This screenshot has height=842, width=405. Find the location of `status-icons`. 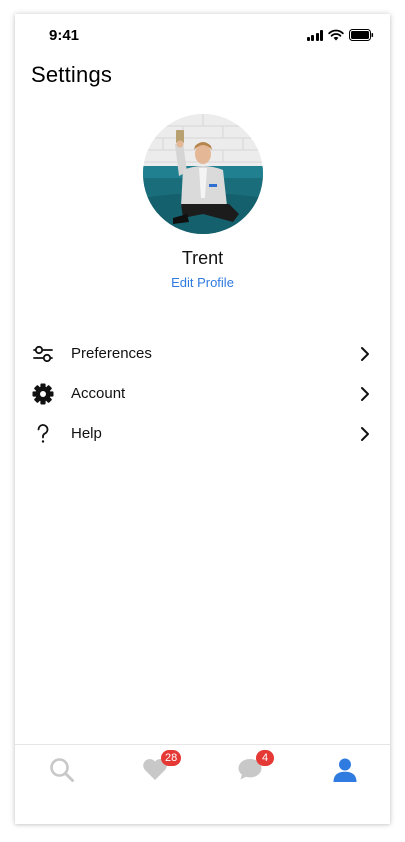

status-icons is located at coordinates (340, 35).